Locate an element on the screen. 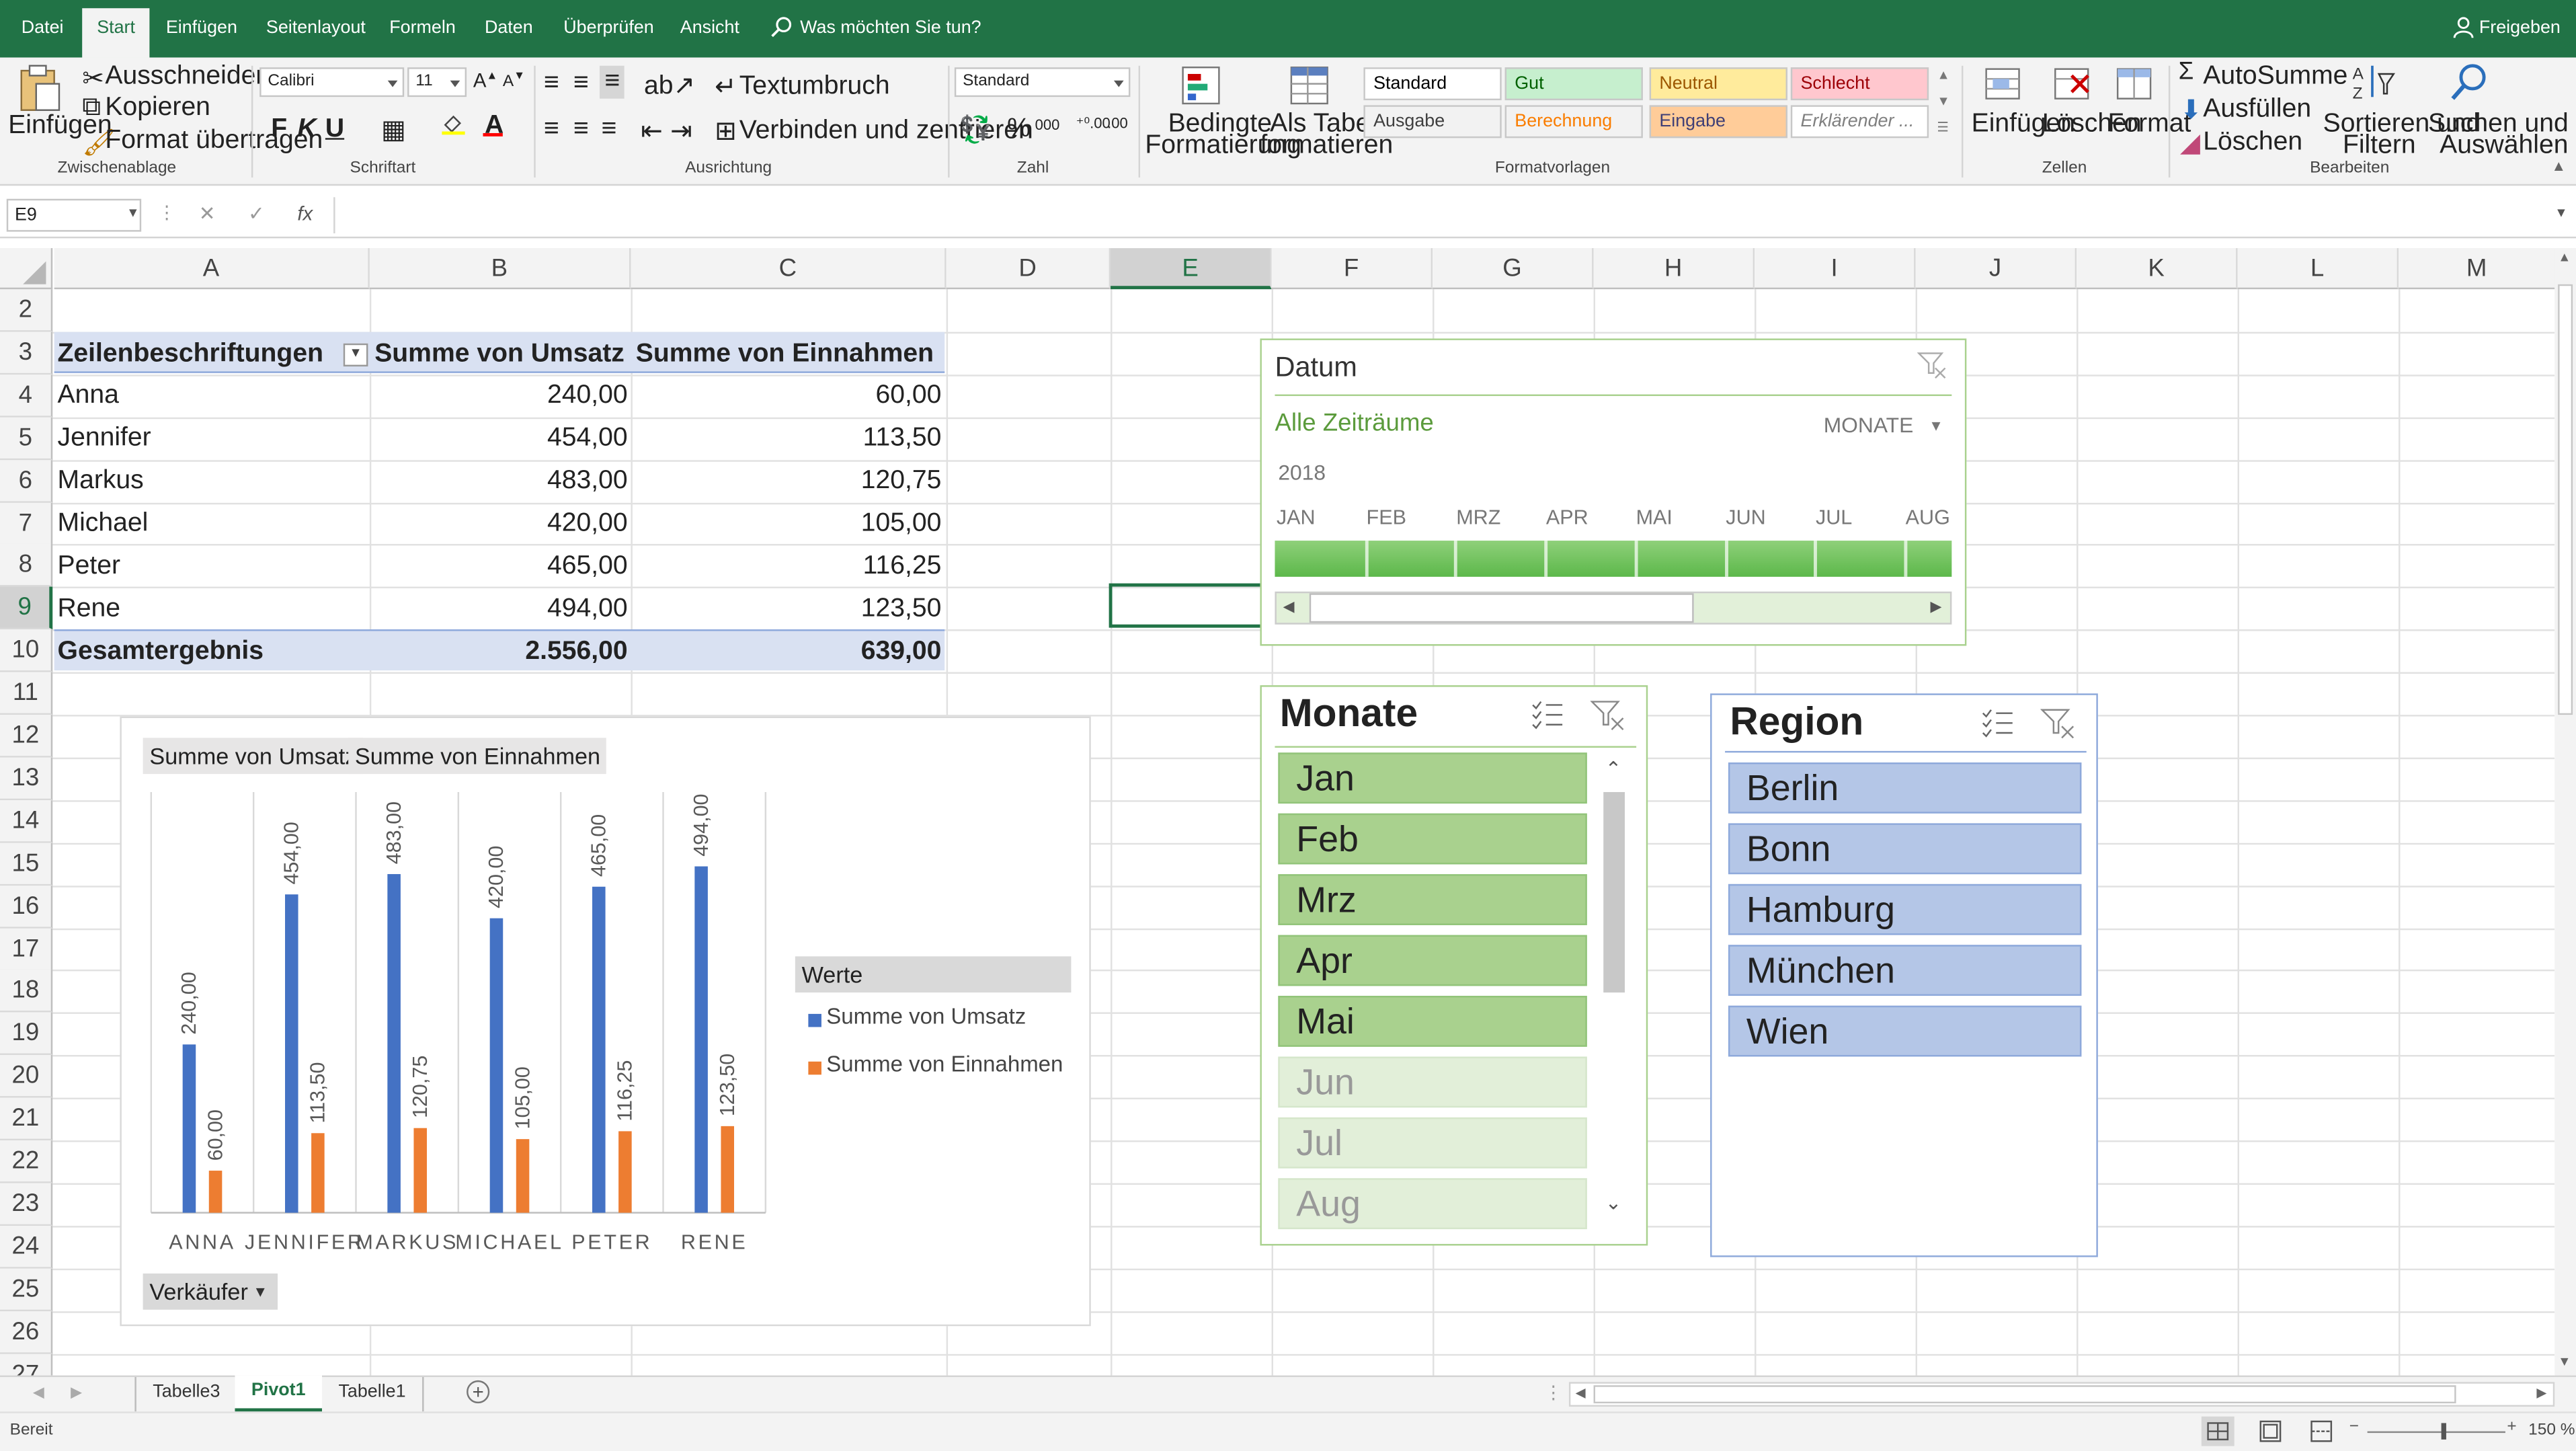 Image resolution: width=2576 pixels, height=1451 pixels. row-header-13: 13 is located at coordinates (26, 778).